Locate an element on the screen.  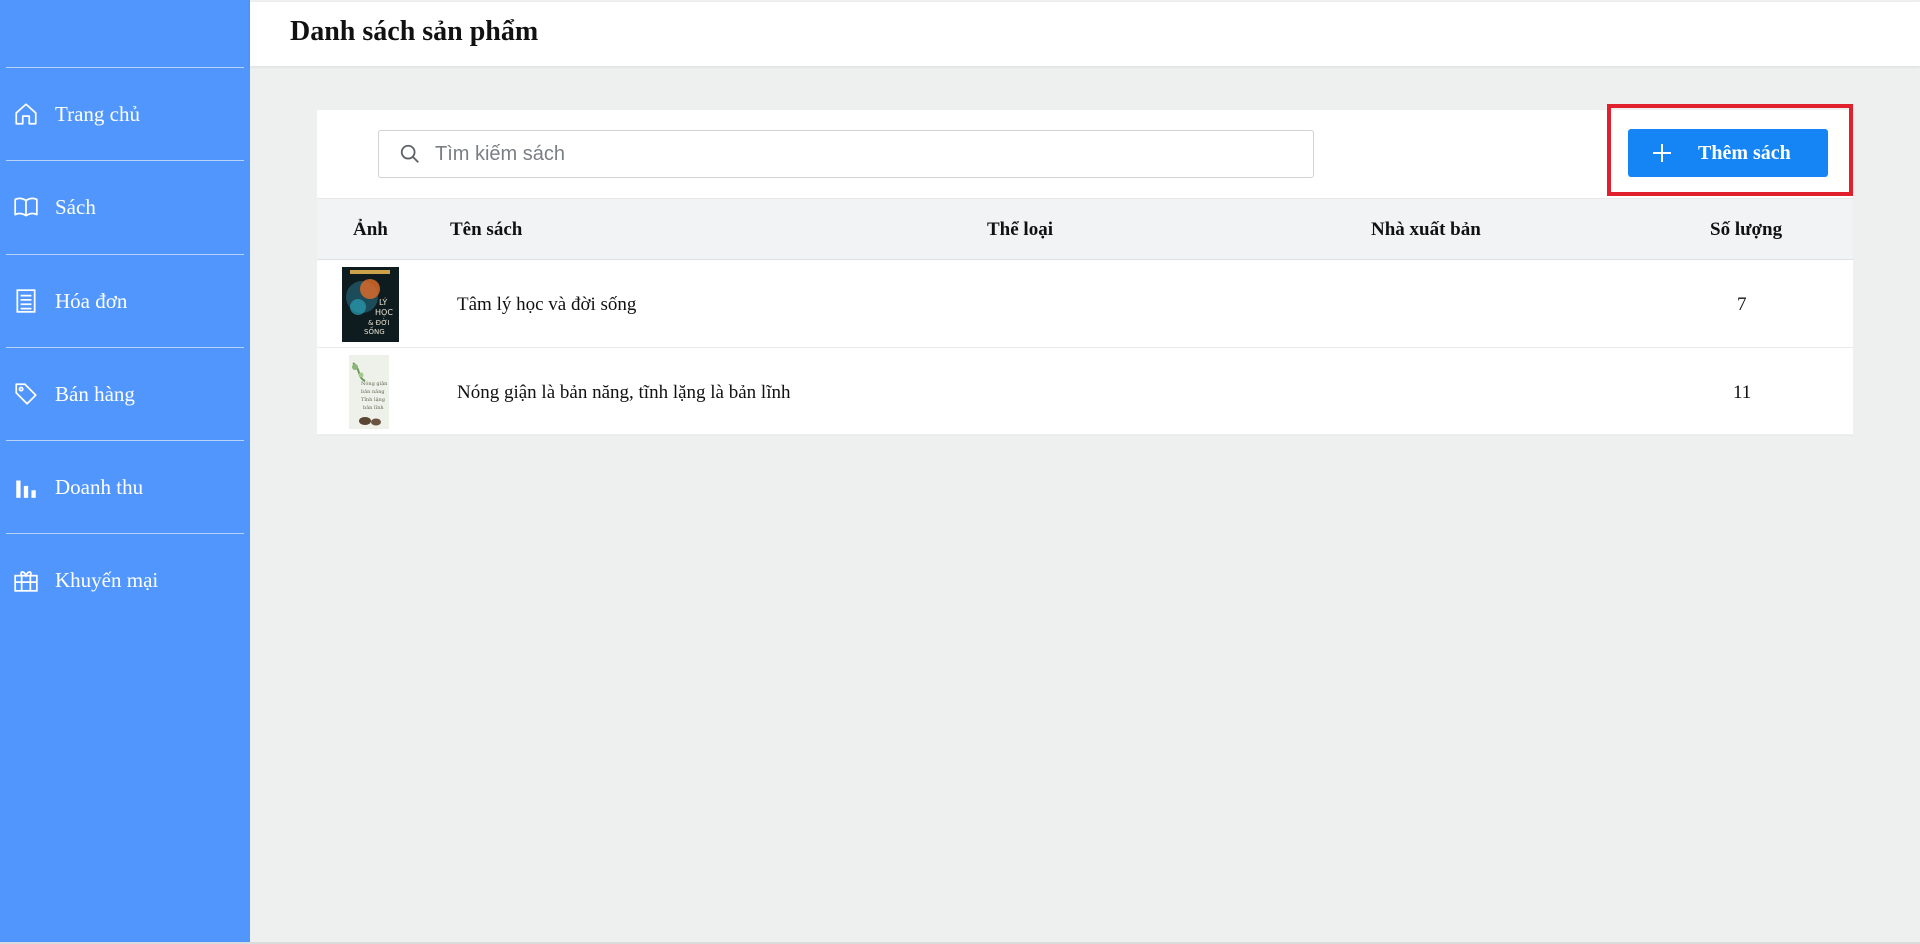
plus-icon is located at coordinates (1662, 153).